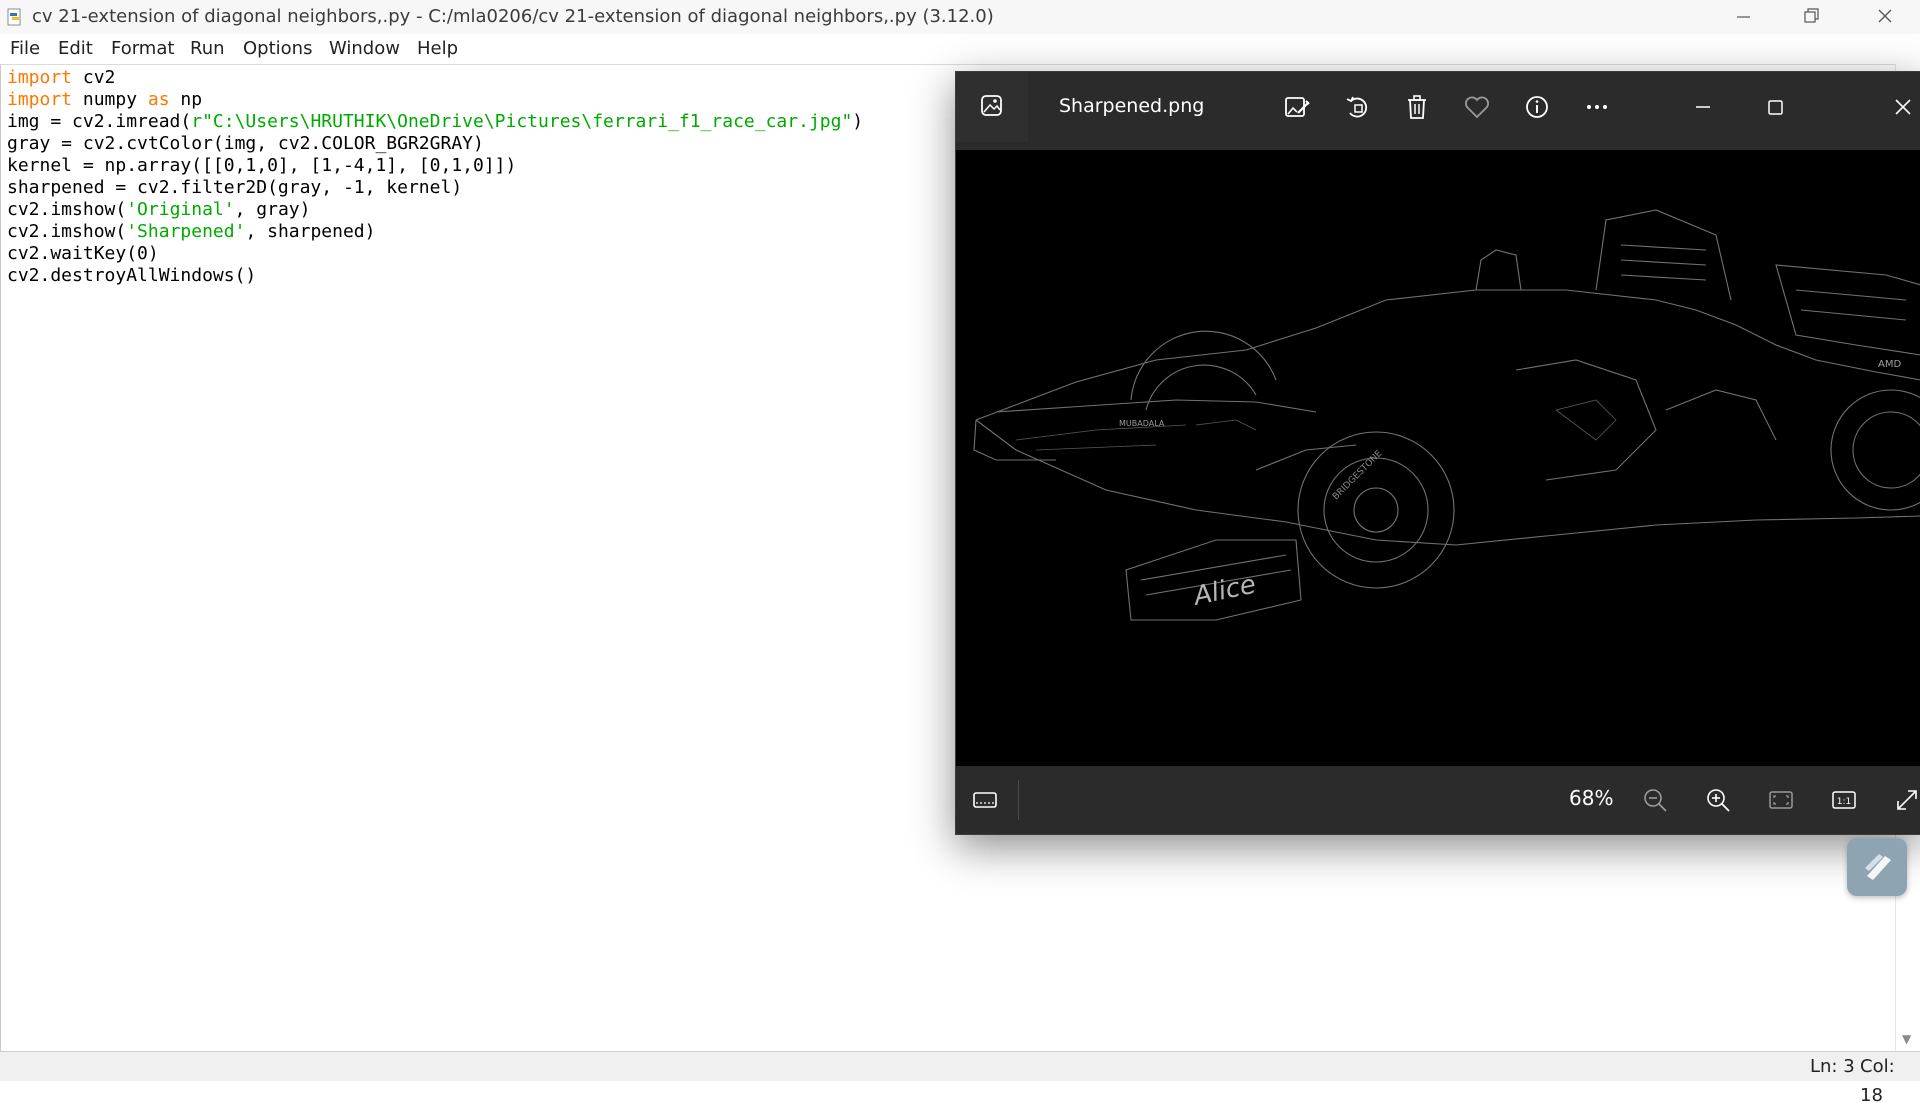 Image resolution: width=1920 pixels, height=1110 pixels. I want to click on menu-format: Format, so click(142, 49).